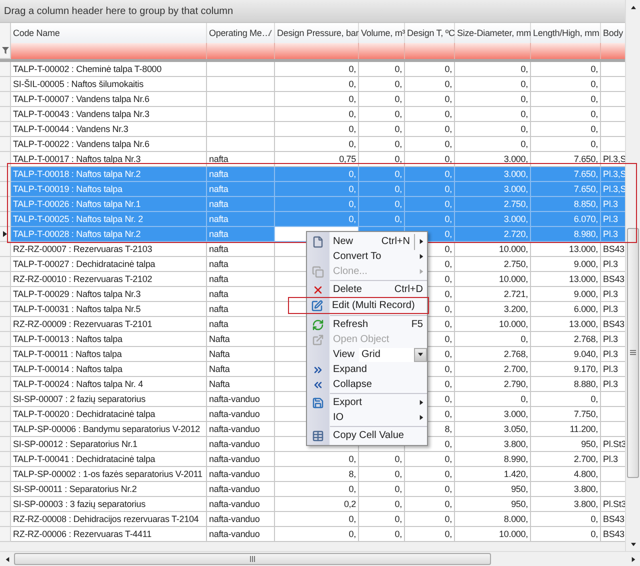 The height and width of the screenshot is (566, 640). I want to click on scroll-right-icon, so click(633, 559).